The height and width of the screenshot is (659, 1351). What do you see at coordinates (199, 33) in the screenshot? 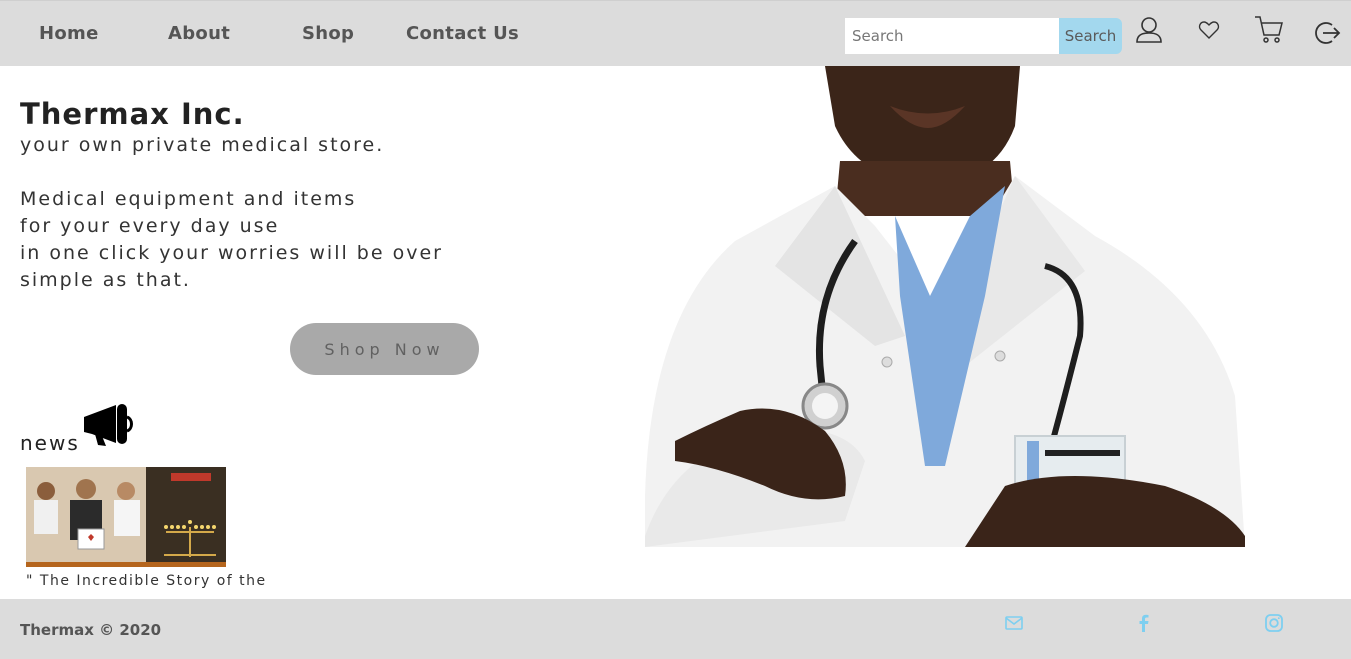
I see `nav-about-link: About` at bounding box center [199, 33].